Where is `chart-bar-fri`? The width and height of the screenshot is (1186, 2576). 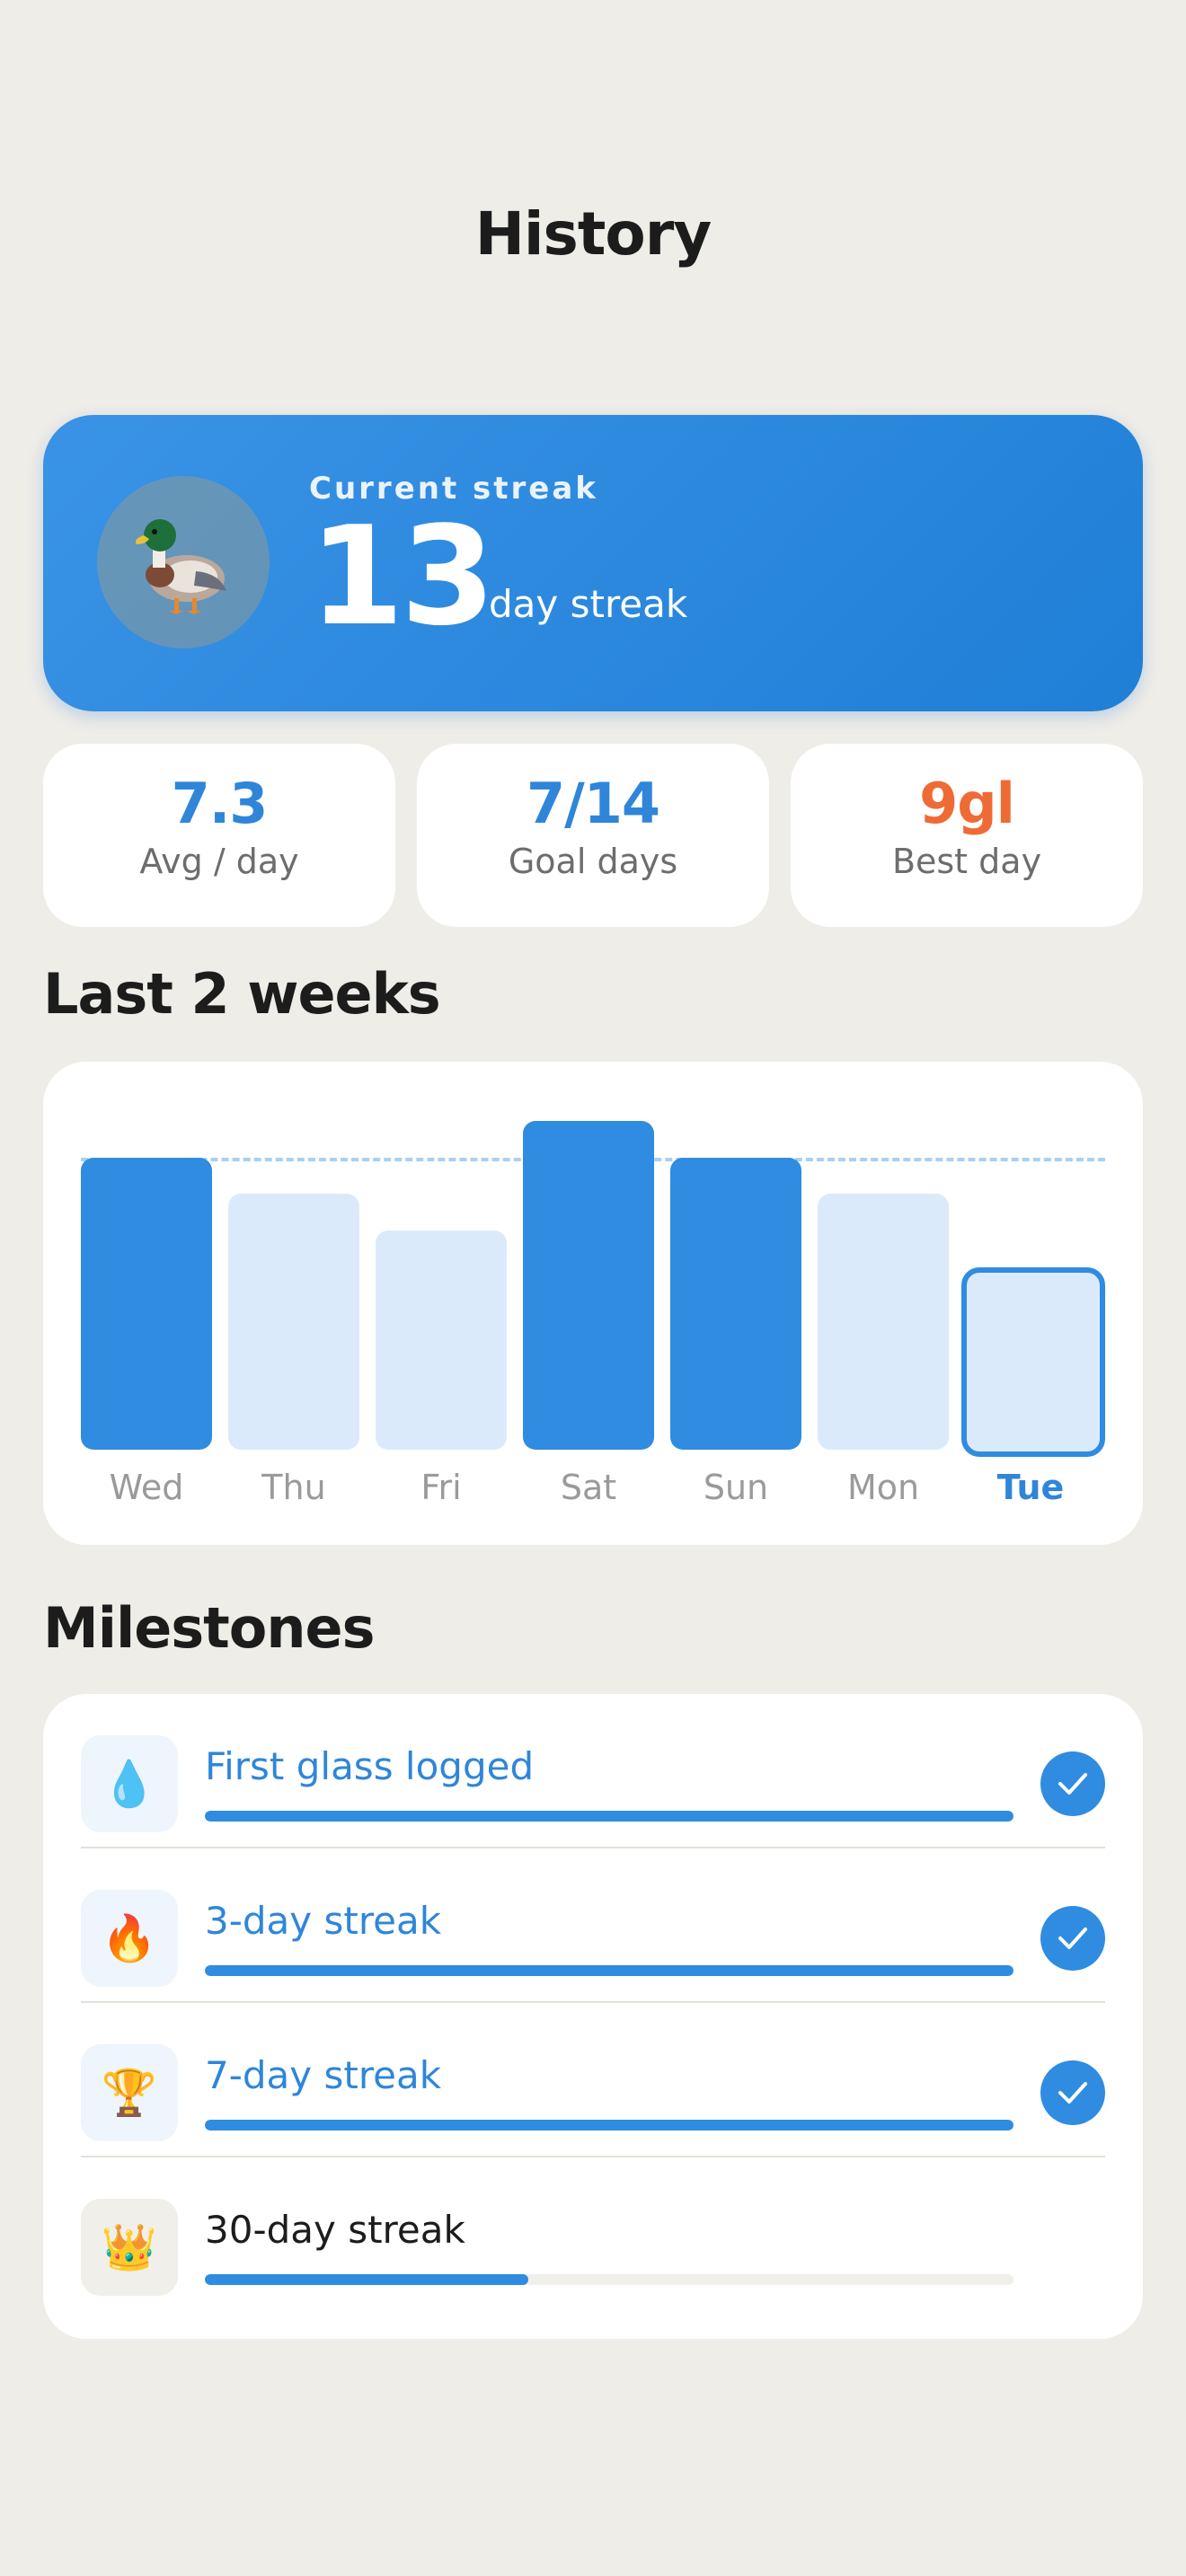 chart-bar-fri is located at coordinates (441, 1340).